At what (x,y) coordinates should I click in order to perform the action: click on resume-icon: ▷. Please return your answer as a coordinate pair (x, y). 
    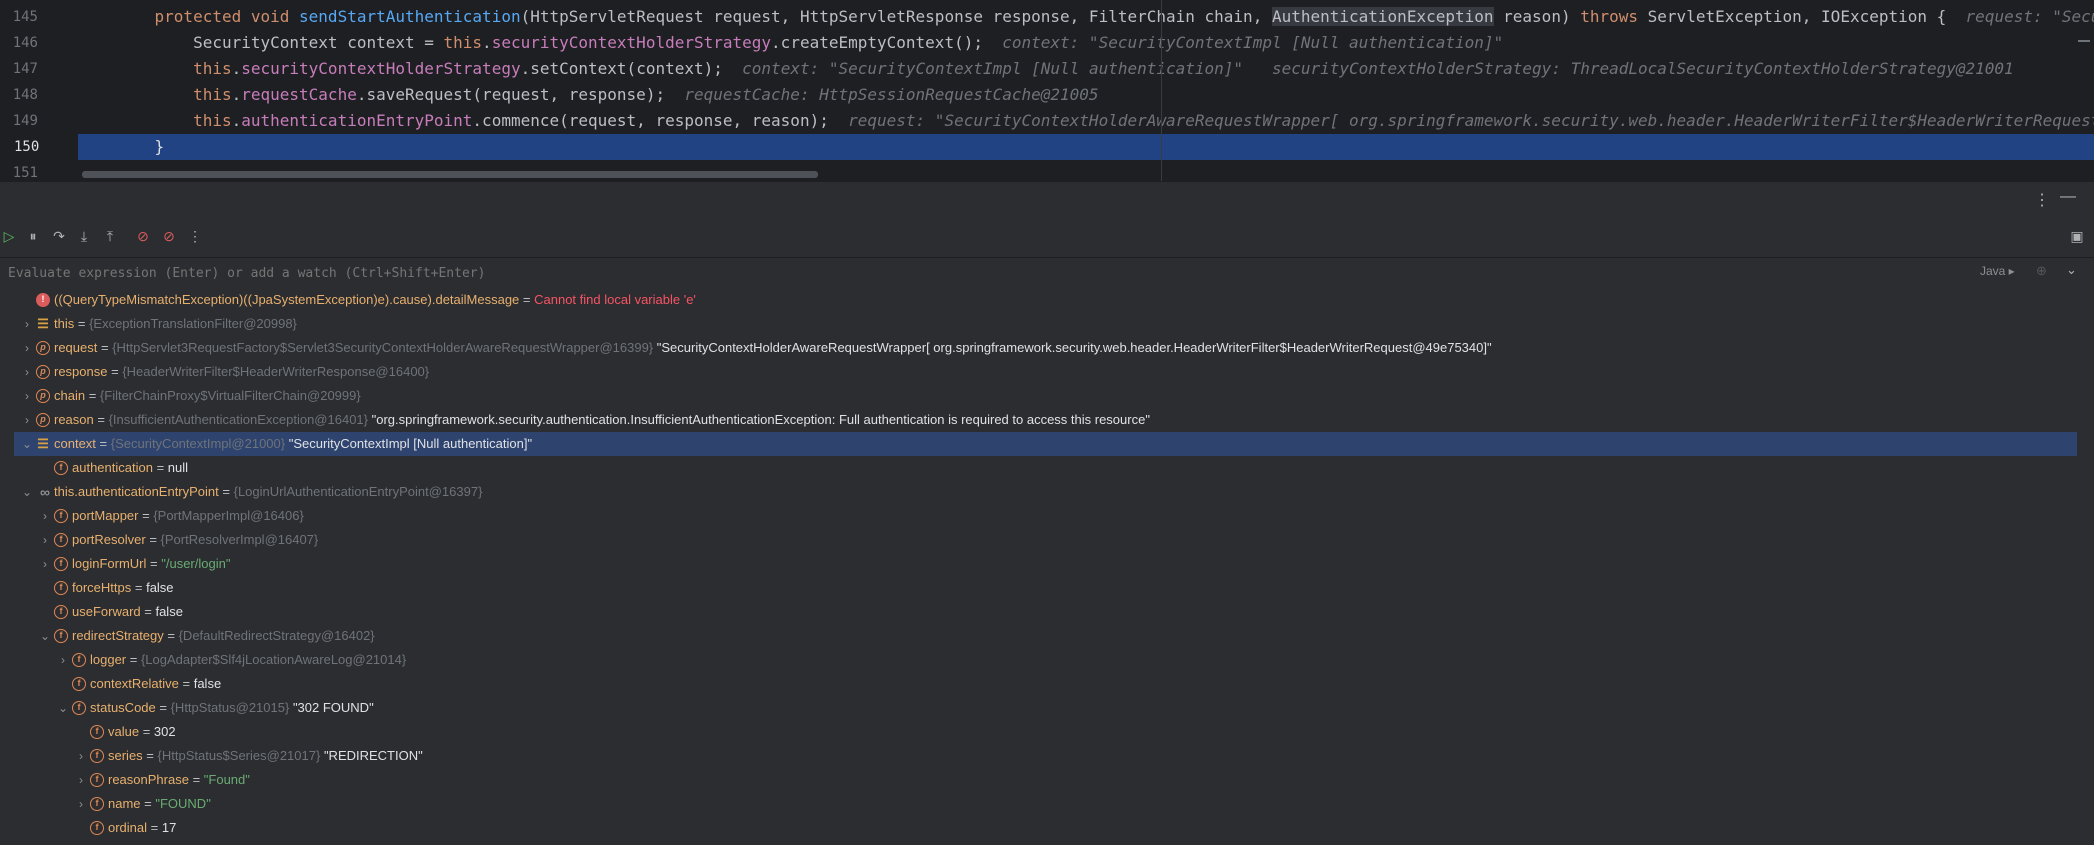
    Looking at the image, I should click on (9, 236).